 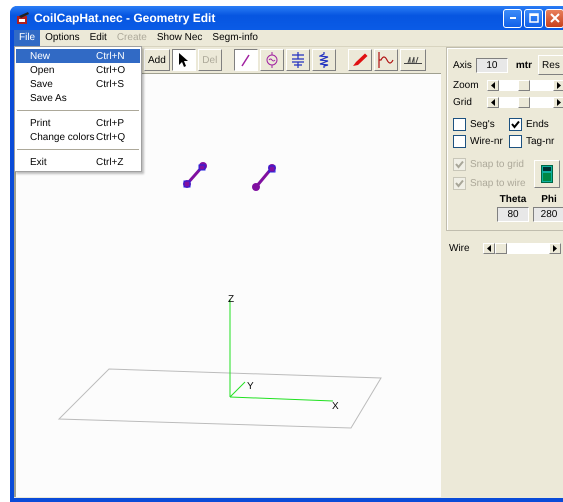 I want to click on menu-item: Edit, so click(x=98, y=38).